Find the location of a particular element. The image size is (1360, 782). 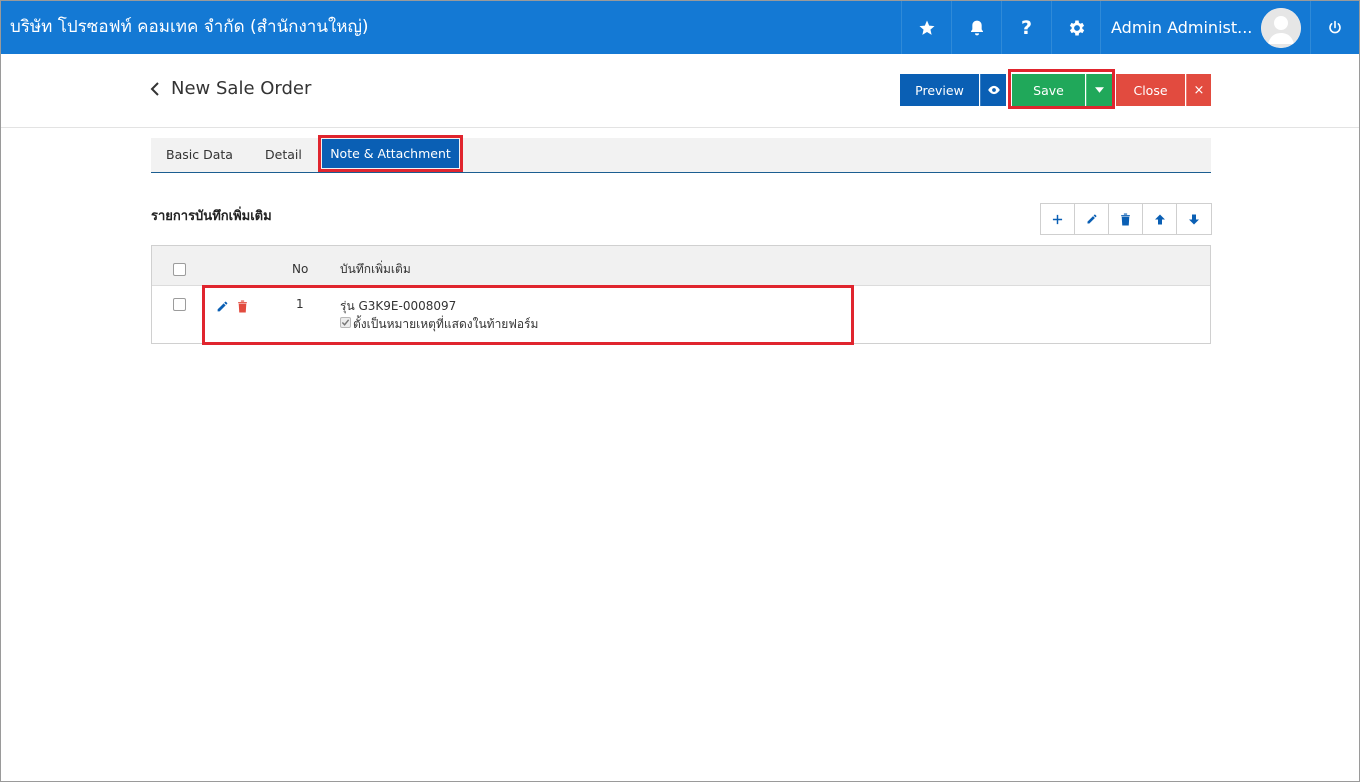

user-silhouette-icon is located at coordinates (1281, 28).